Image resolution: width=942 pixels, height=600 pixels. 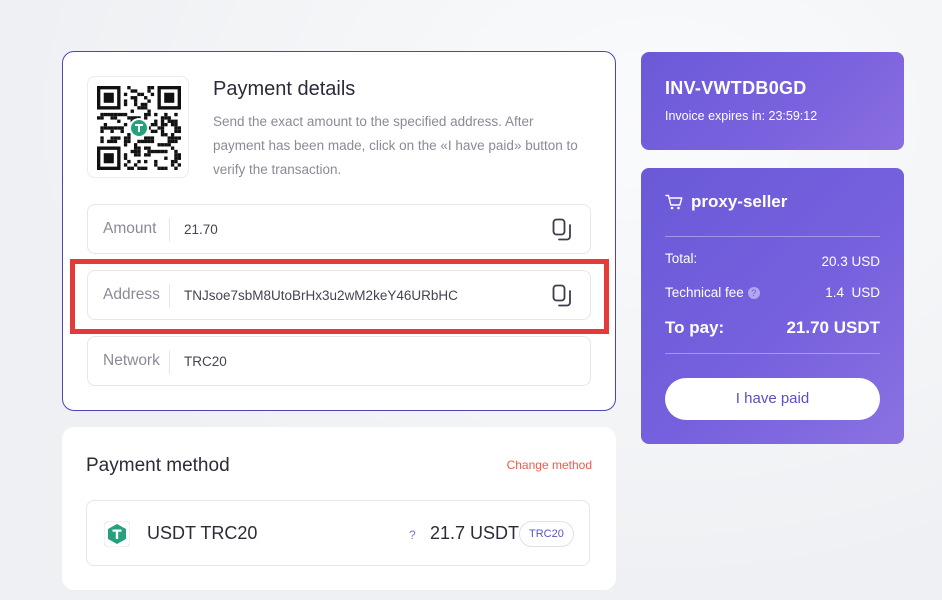 What do you see at coordinates (833, 327) in the screenshot?
I see `to-pay-value: 21.70 USDT` at bounding box center [833, 327].